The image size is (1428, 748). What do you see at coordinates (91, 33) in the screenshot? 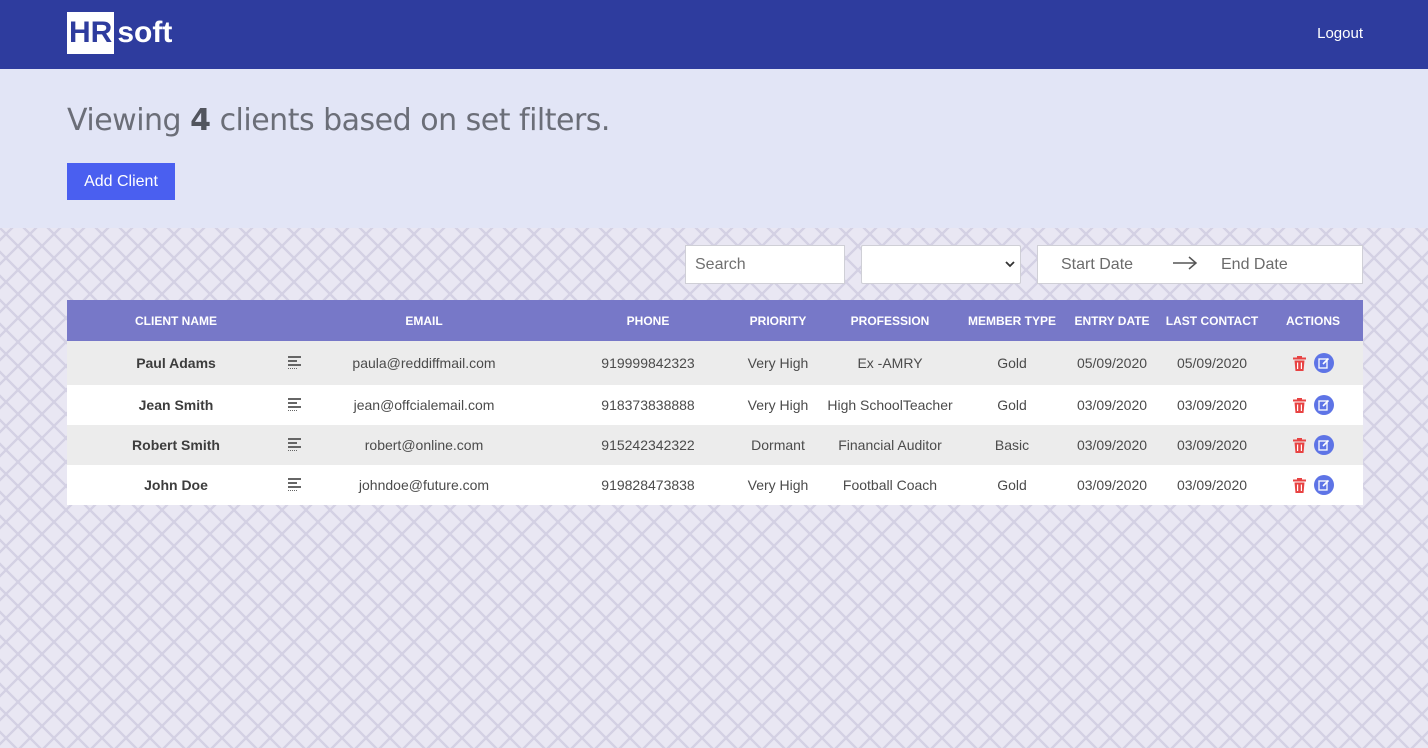
I see `logo-box-text: HR` at bounding box center [91, 33].